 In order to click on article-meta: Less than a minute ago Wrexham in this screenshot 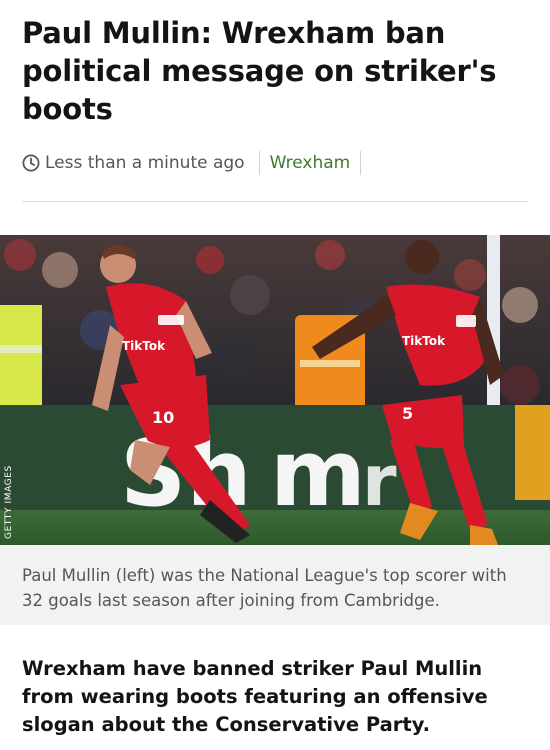, I will do `click(275, 163)`.